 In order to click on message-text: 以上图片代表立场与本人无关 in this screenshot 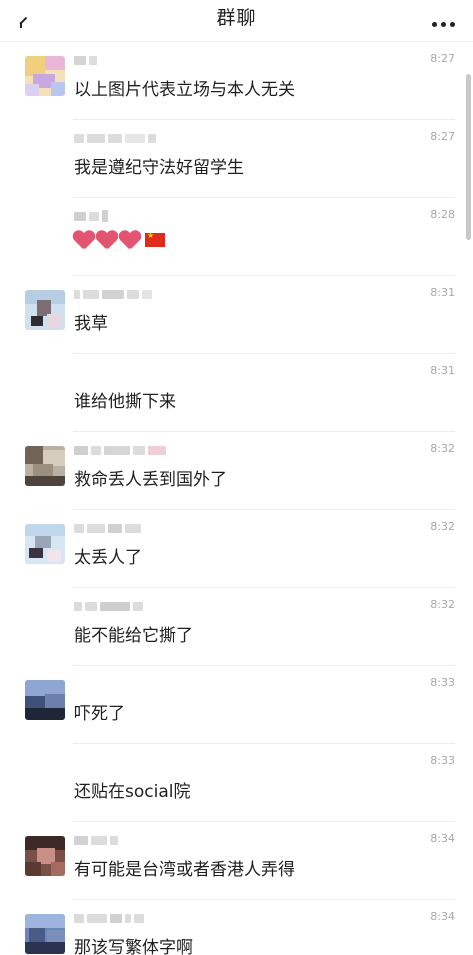, I will do `click(184, 90)`.